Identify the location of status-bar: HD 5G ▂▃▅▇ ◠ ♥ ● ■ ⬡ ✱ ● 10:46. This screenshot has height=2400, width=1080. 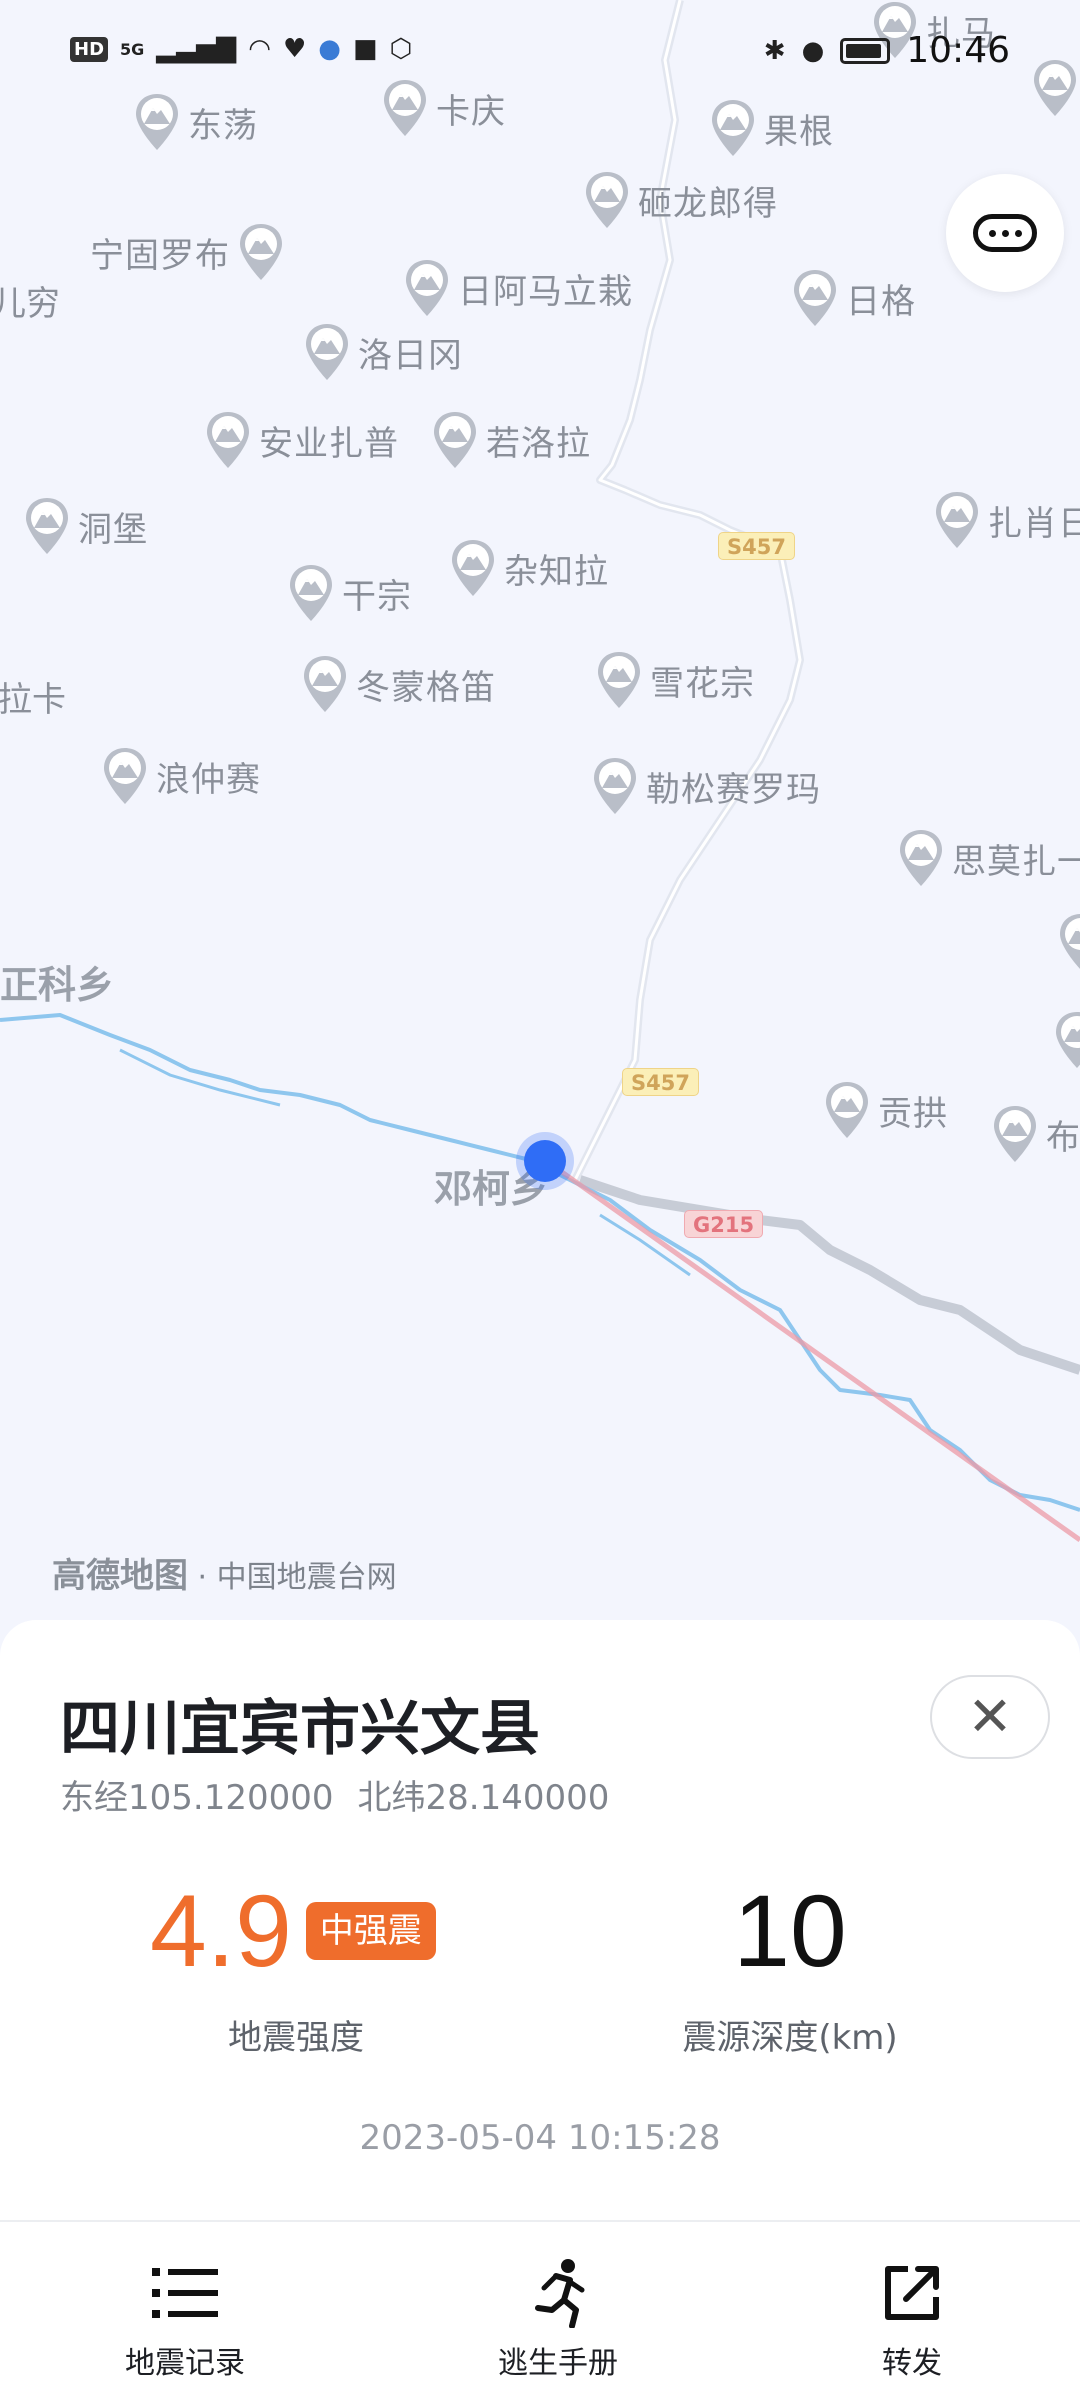
(540, 50).